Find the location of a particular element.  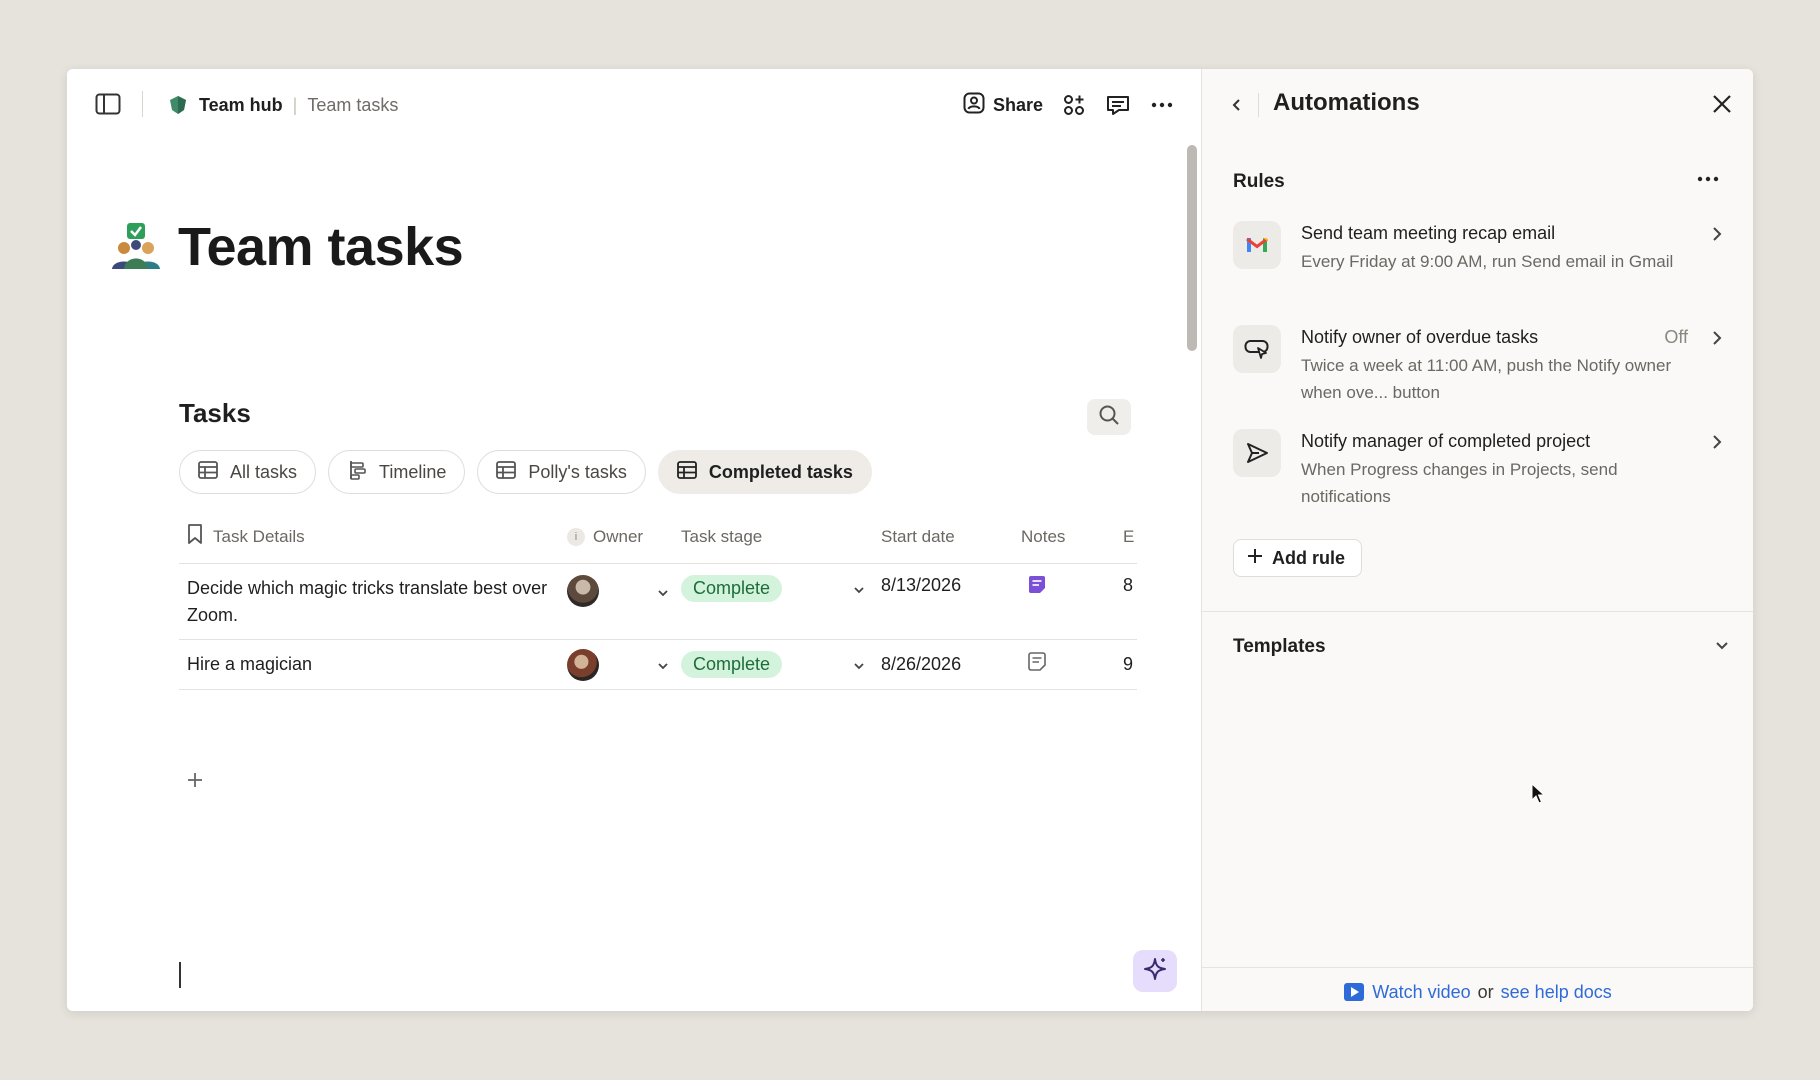

rule-status-badge: Off is located at coordinates (1676, 337).